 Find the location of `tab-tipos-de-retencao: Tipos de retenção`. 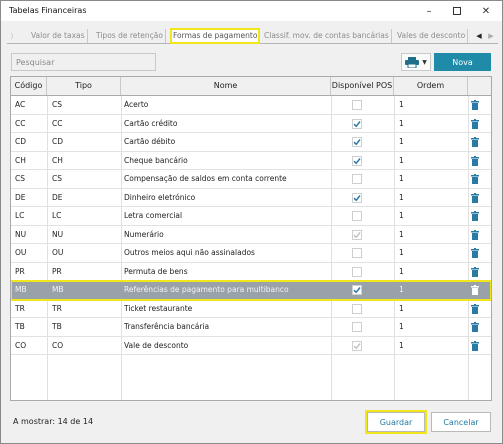

tab-tipos-de-retencao: Tipos de retenção is located at coordinates (130, 36).